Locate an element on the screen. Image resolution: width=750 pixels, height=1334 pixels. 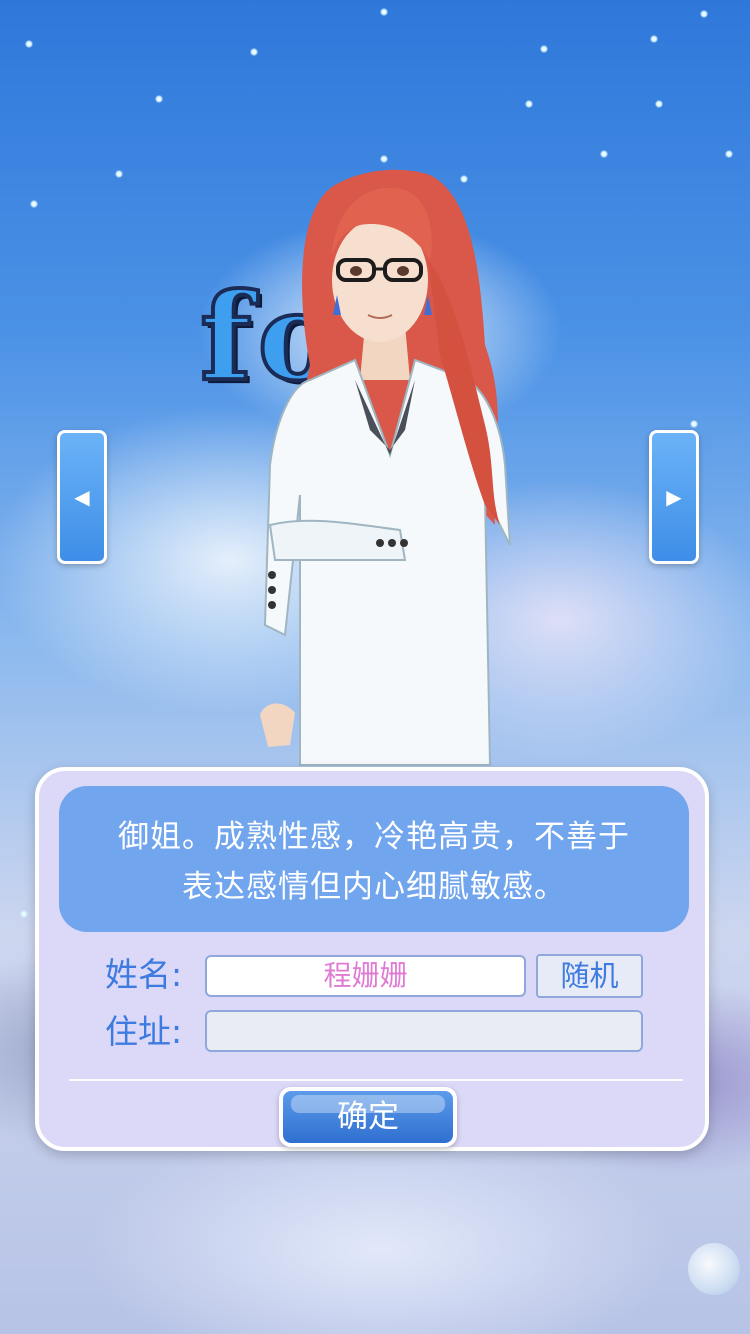
name-input: 程姗姗 is located at coordinates (365, 976).